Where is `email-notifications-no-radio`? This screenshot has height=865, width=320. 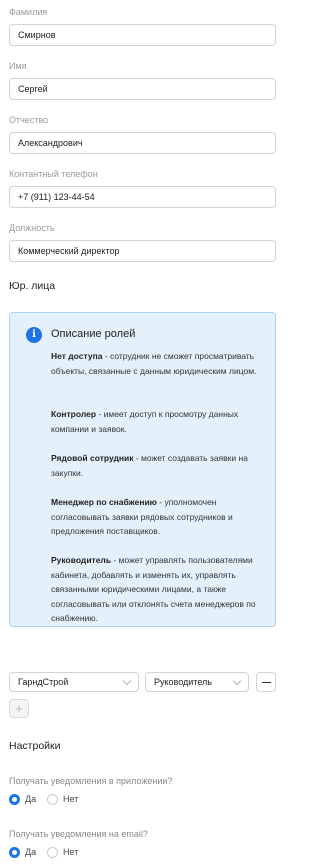
email-notifications-no-radio is located at coordinates (52, 852).